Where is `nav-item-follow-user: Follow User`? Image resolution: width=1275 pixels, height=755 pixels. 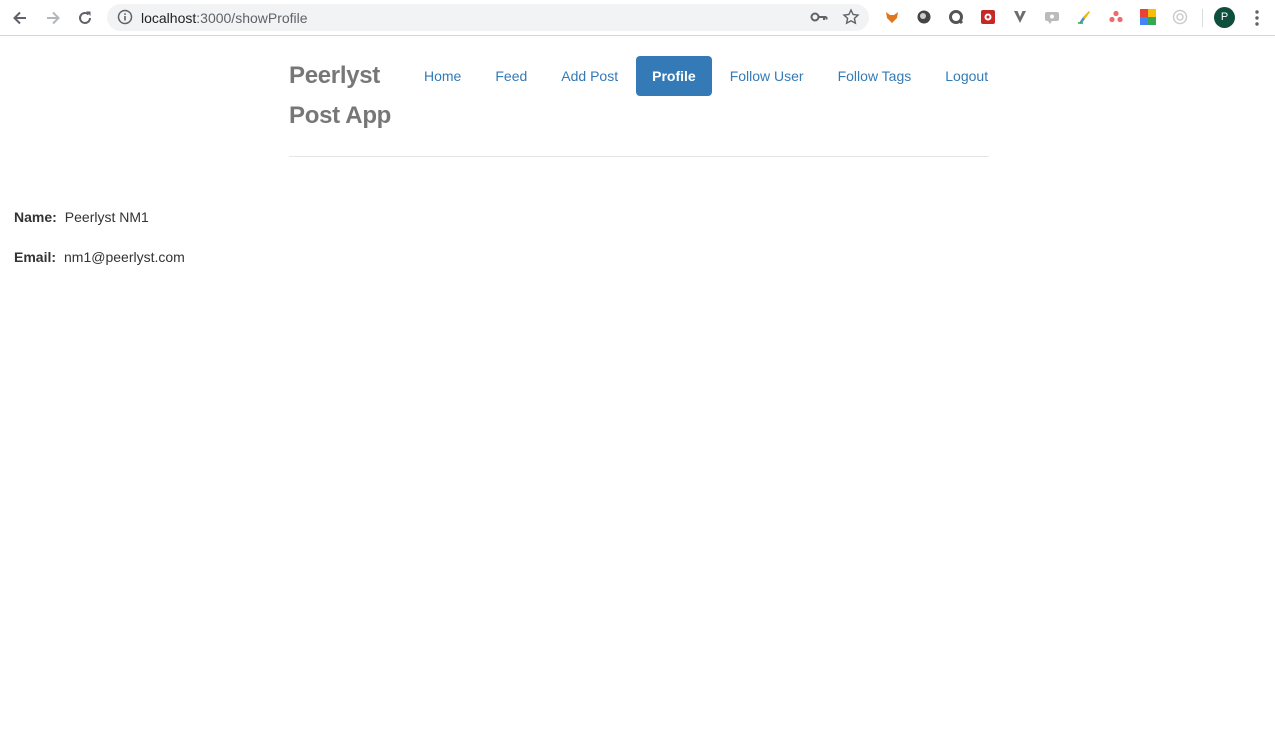 nav-item-follow-user: Follow User is located at coordinates (767, 76).